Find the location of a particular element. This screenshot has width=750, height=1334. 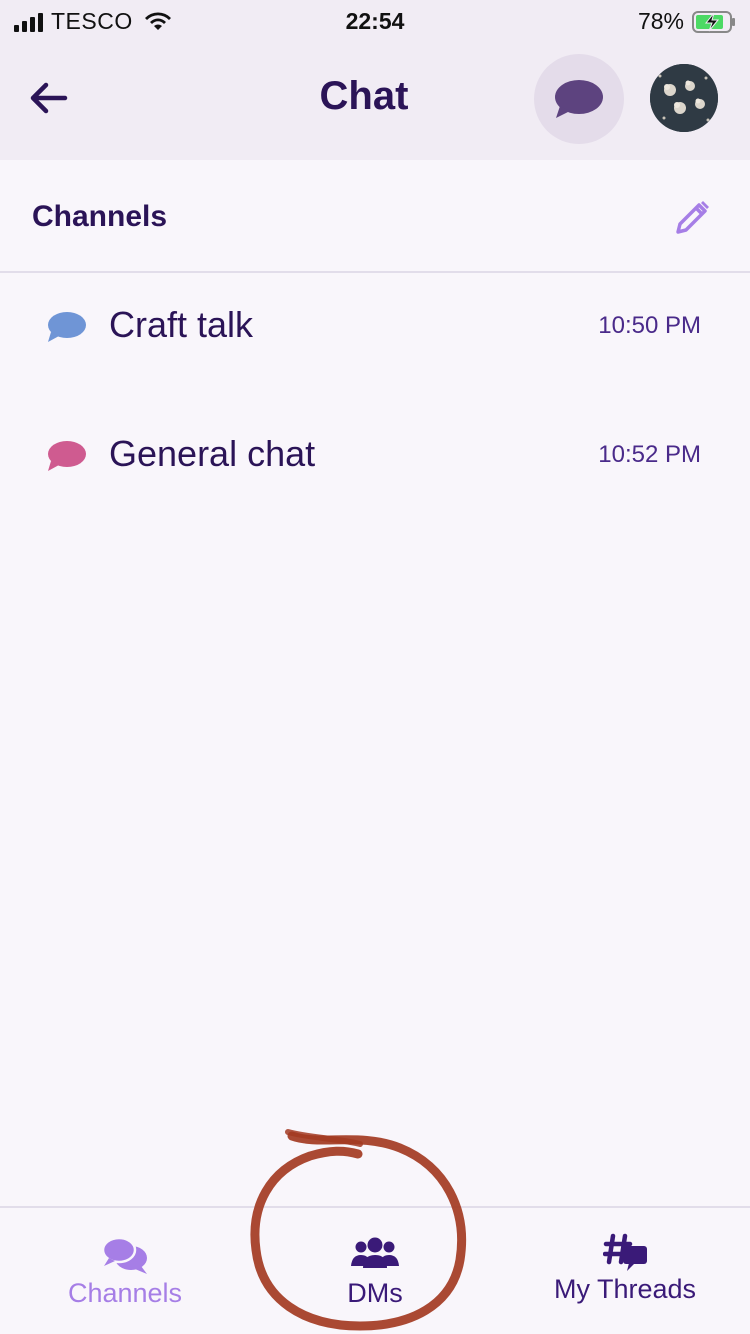

chat-bubbles-icon is located at coordinates (124, 1255).